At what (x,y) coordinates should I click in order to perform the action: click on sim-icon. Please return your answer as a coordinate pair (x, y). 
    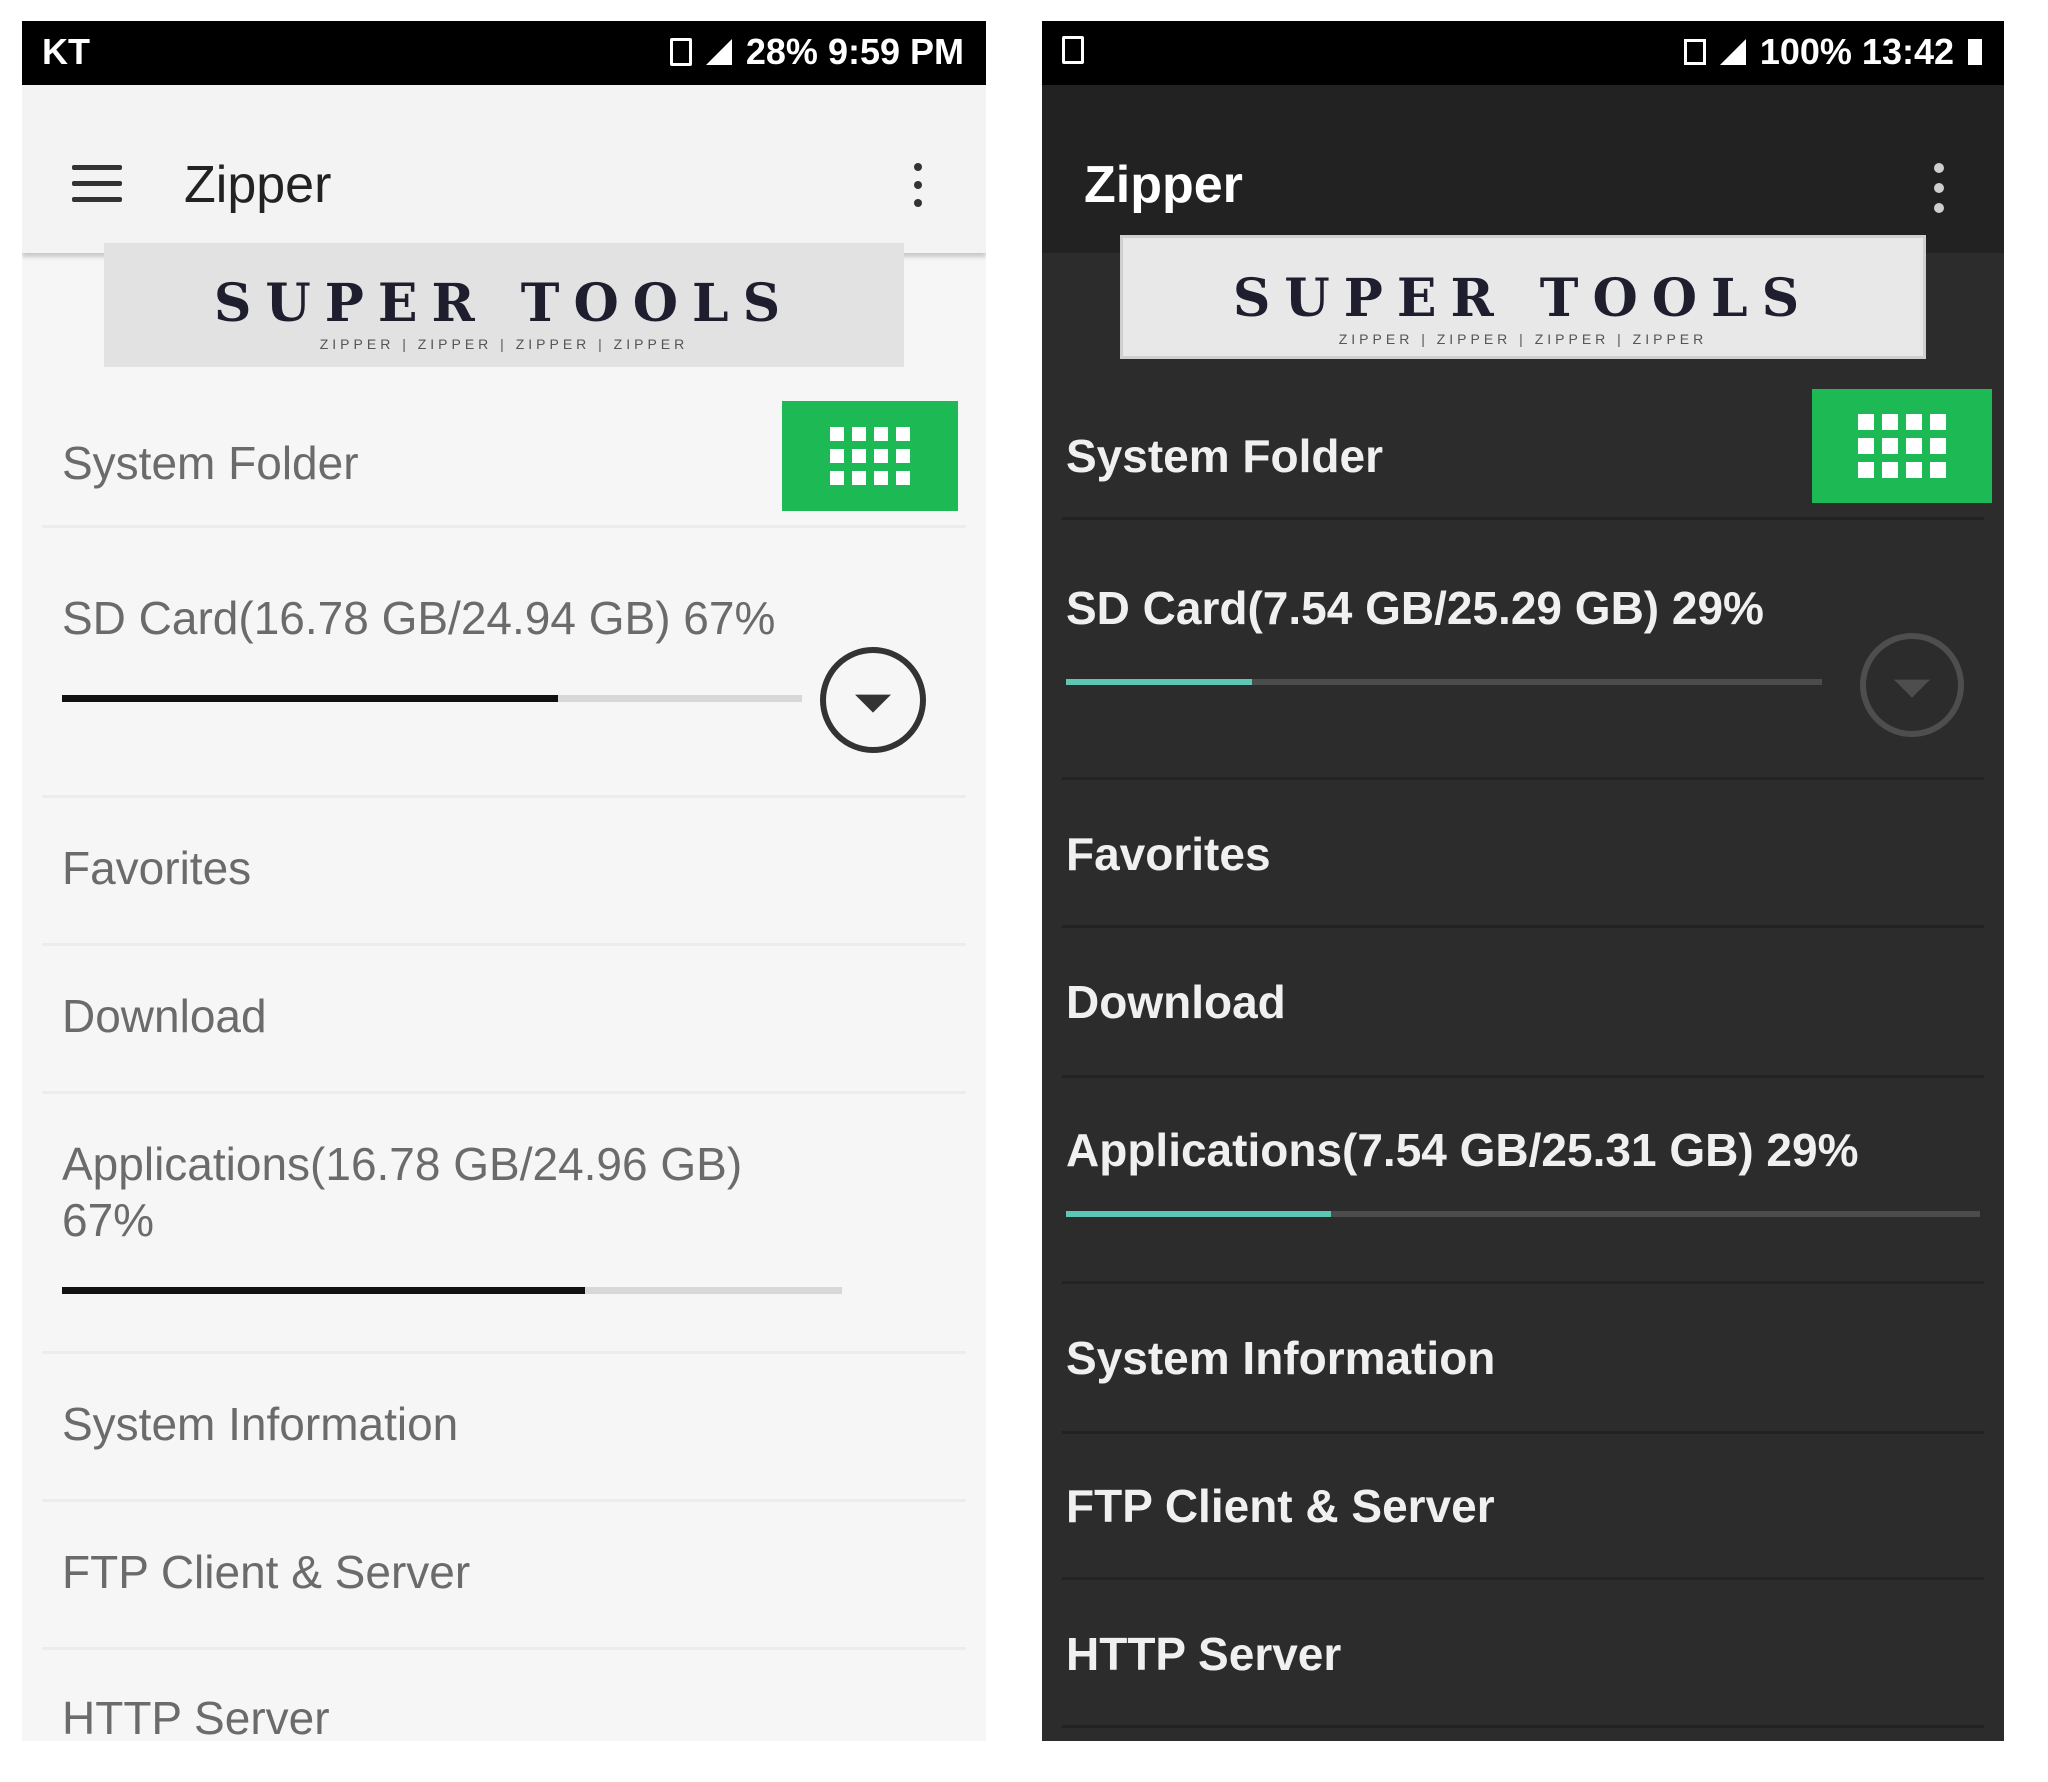
    Looking at the image, I should click on (680, 52).